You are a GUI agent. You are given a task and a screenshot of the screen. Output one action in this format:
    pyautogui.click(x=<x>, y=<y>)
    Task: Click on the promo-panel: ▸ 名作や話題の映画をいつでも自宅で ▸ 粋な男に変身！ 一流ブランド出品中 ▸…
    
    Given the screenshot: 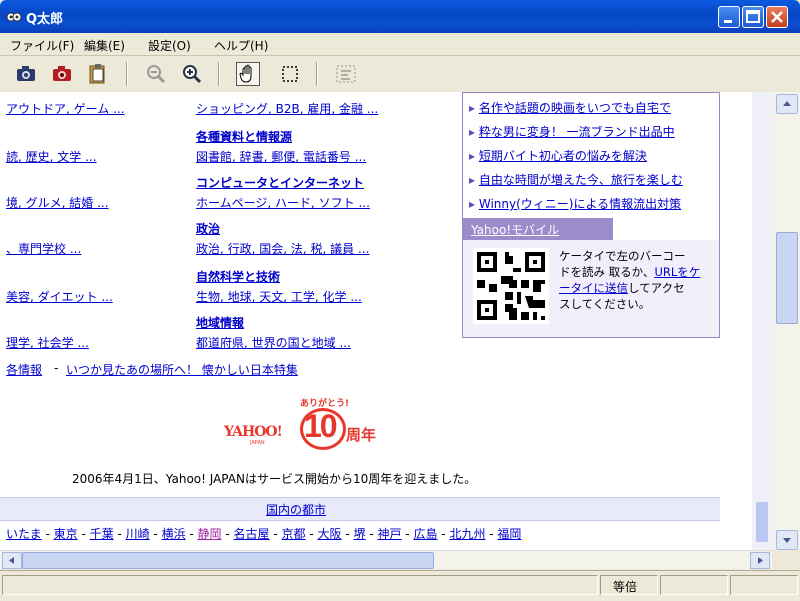 What is the action you would take?
    pyautogui.click(x=591, y=215)
    